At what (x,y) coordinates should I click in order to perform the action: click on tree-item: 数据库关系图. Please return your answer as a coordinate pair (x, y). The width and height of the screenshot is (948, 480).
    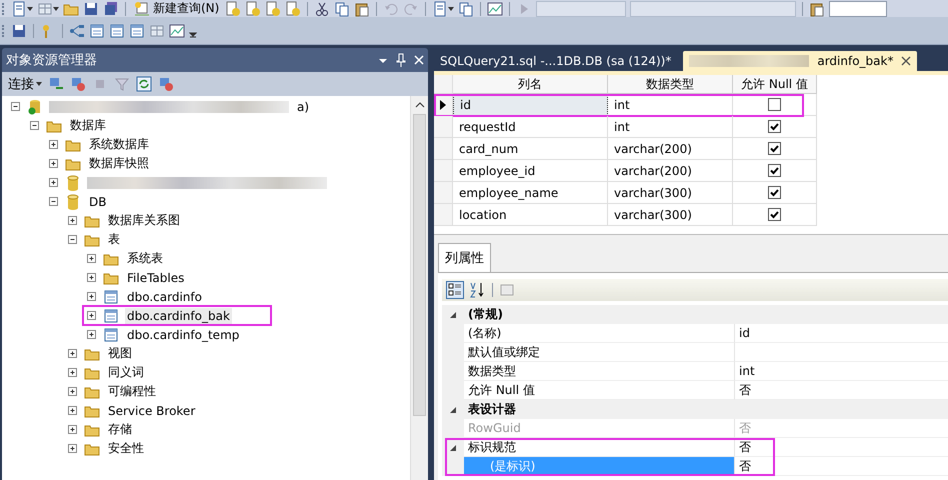
    Looking at the image, I should click on (144, 220).